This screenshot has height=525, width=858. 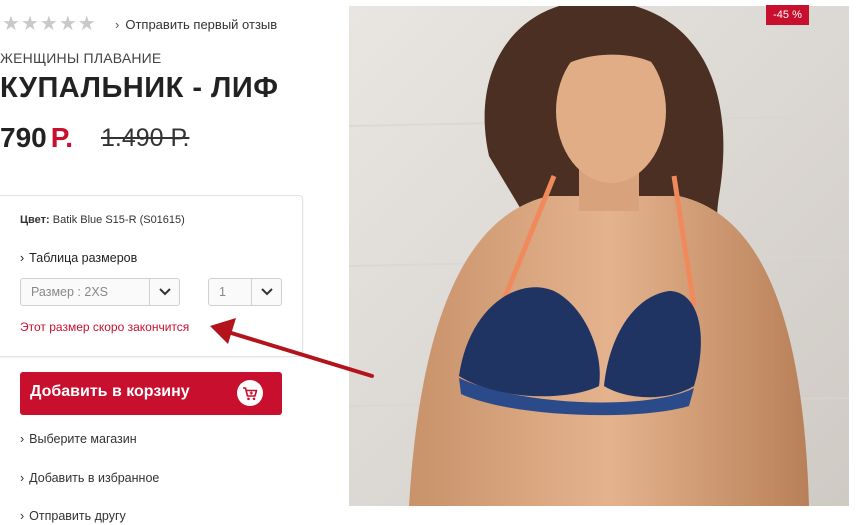 I want to click on choose-store-link: › Выберите магазин, so click(x=78, y=439).